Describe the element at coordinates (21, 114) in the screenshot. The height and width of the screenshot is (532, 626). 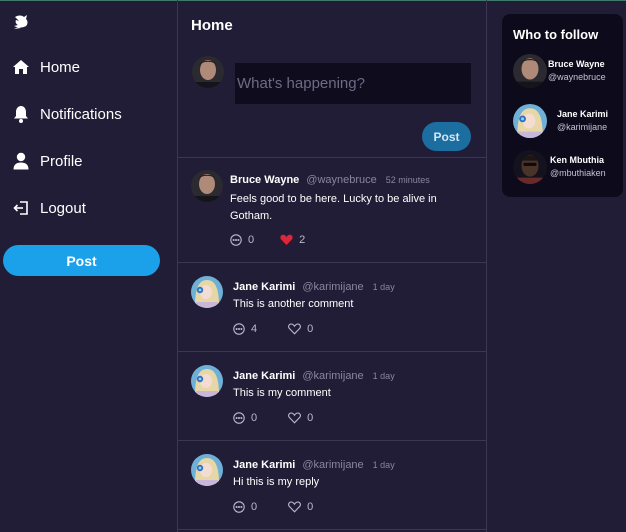
I see `bell-icon` at that location.